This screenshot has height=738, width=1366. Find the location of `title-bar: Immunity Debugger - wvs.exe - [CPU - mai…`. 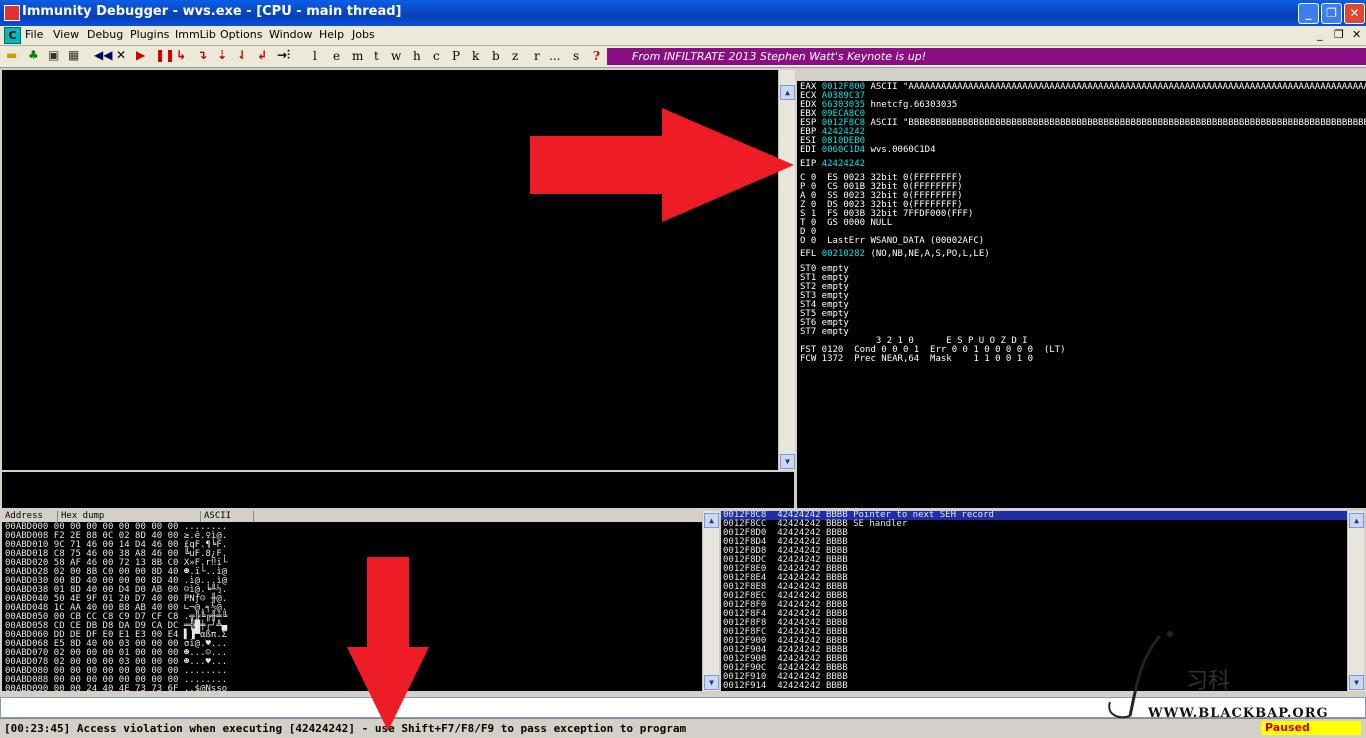

title-bar: Immunity Debugger - wvs.exe - [CPU - mai… is located at coordinates (683, 13).